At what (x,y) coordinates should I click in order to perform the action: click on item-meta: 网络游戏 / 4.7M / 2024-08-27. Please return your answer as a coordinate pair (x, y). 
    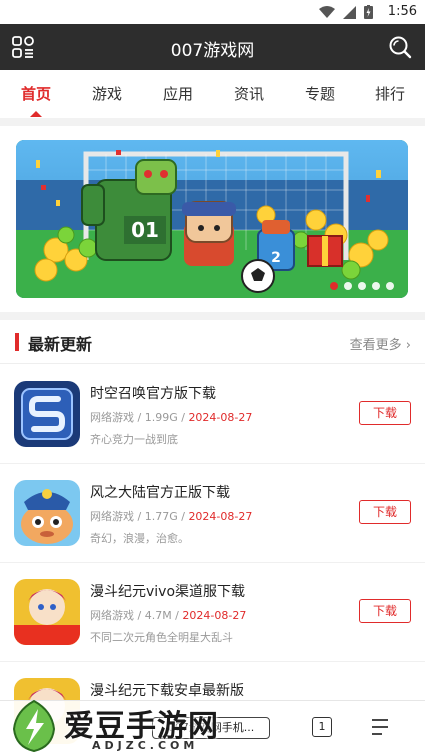
    Looking at the image, I should click on (168, 615).